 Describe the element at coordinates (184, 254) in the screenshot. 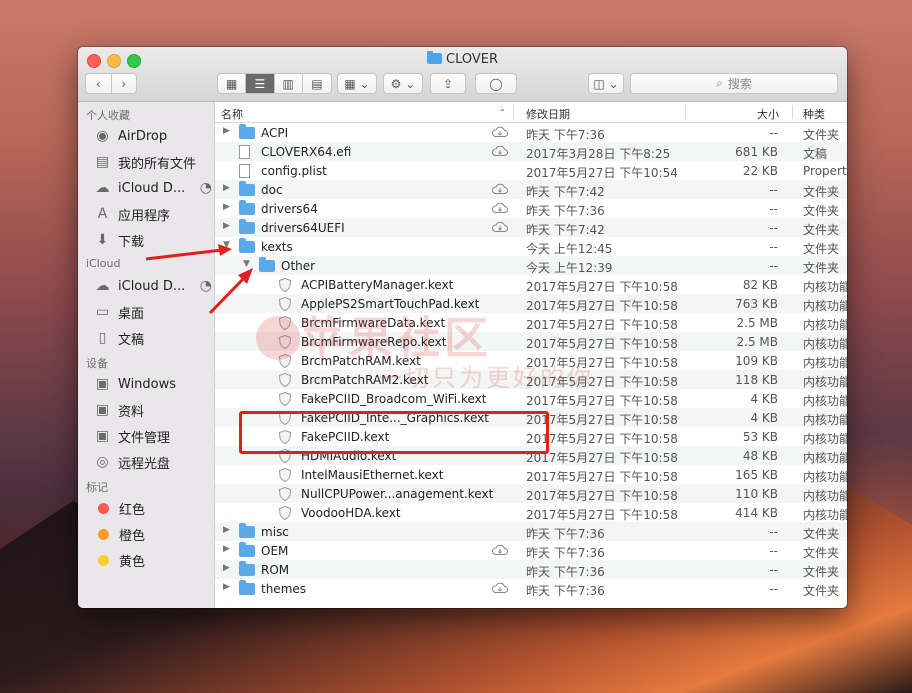

I see `arrow-to-kexts` at that location.